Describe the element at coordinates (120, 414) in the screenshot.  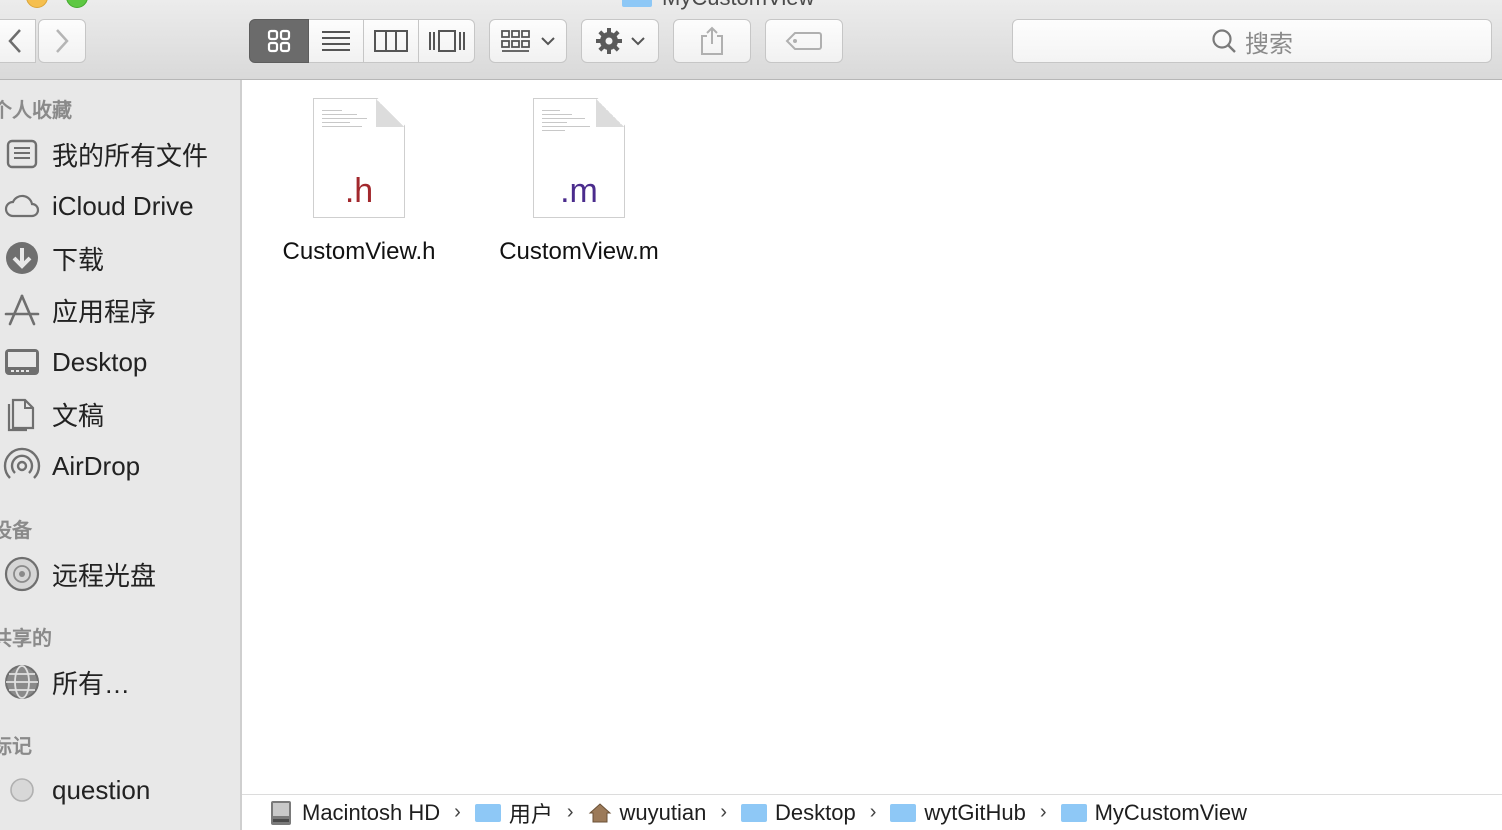
I see `sidebar-item-documents: 文稿` at that location.